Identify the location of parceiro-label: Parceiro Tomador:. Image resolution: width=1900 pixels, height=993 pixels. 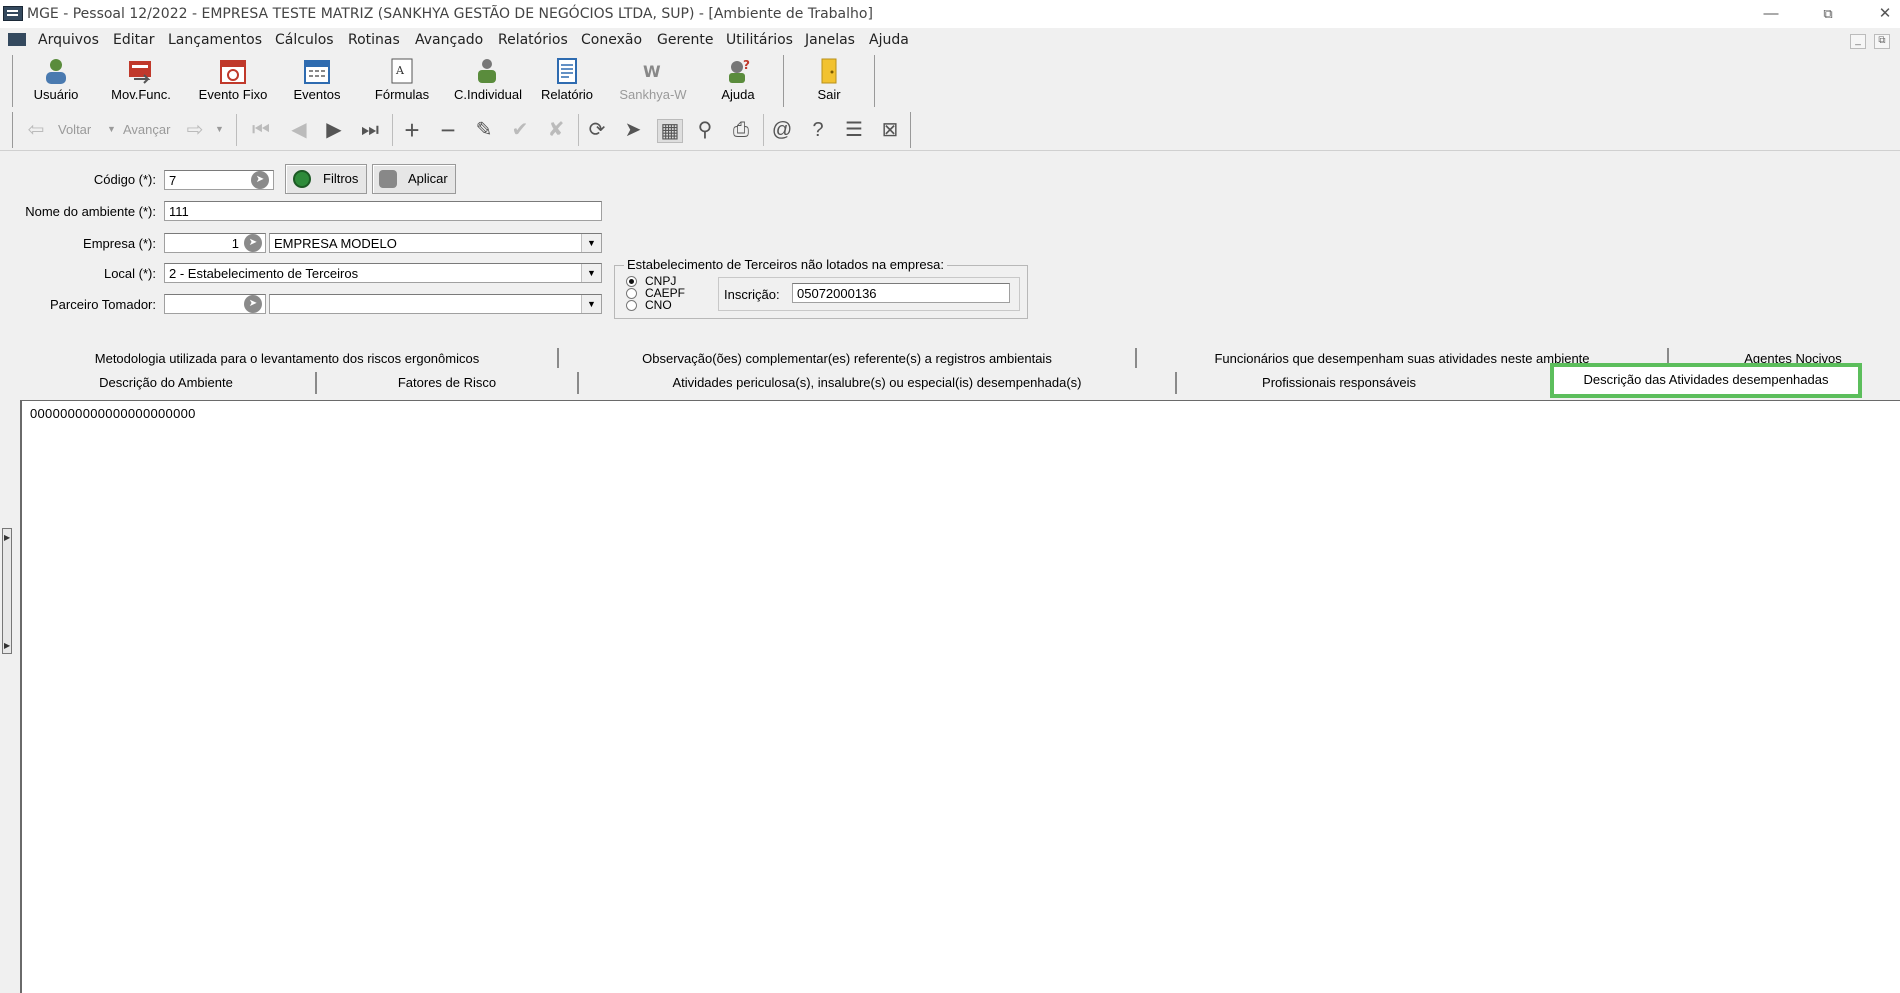
(103, 304).